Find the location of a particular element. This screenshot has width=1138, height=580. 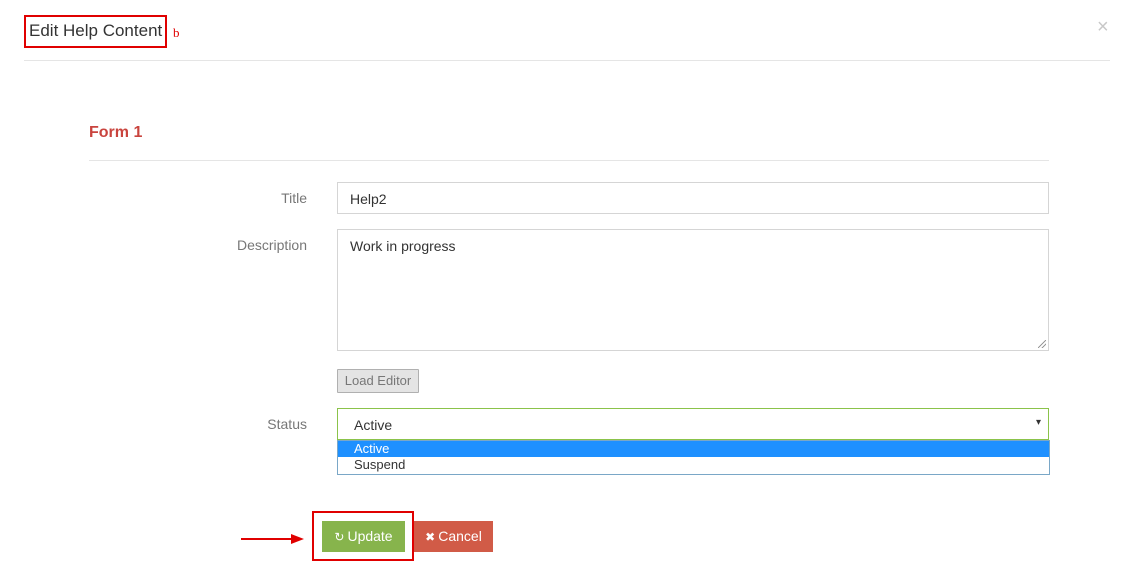

status-option-suspend: Suspend is located at coordinates (693, 465).